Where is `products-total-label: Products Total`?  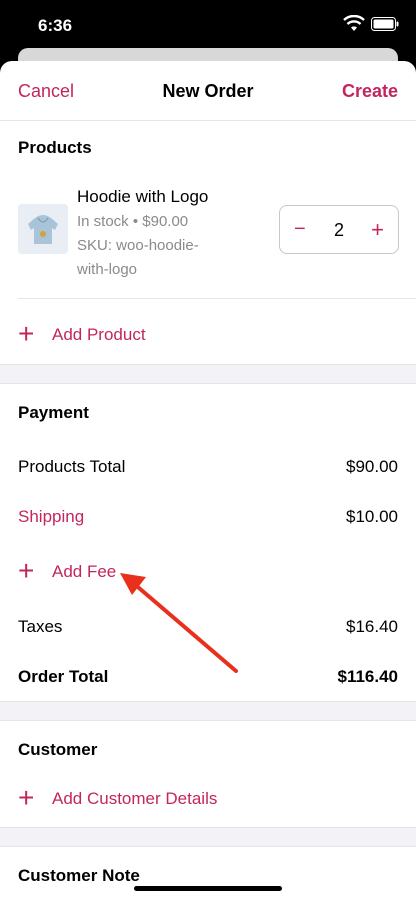
products-total-label: Products Total is located at coordinates (72, 466).